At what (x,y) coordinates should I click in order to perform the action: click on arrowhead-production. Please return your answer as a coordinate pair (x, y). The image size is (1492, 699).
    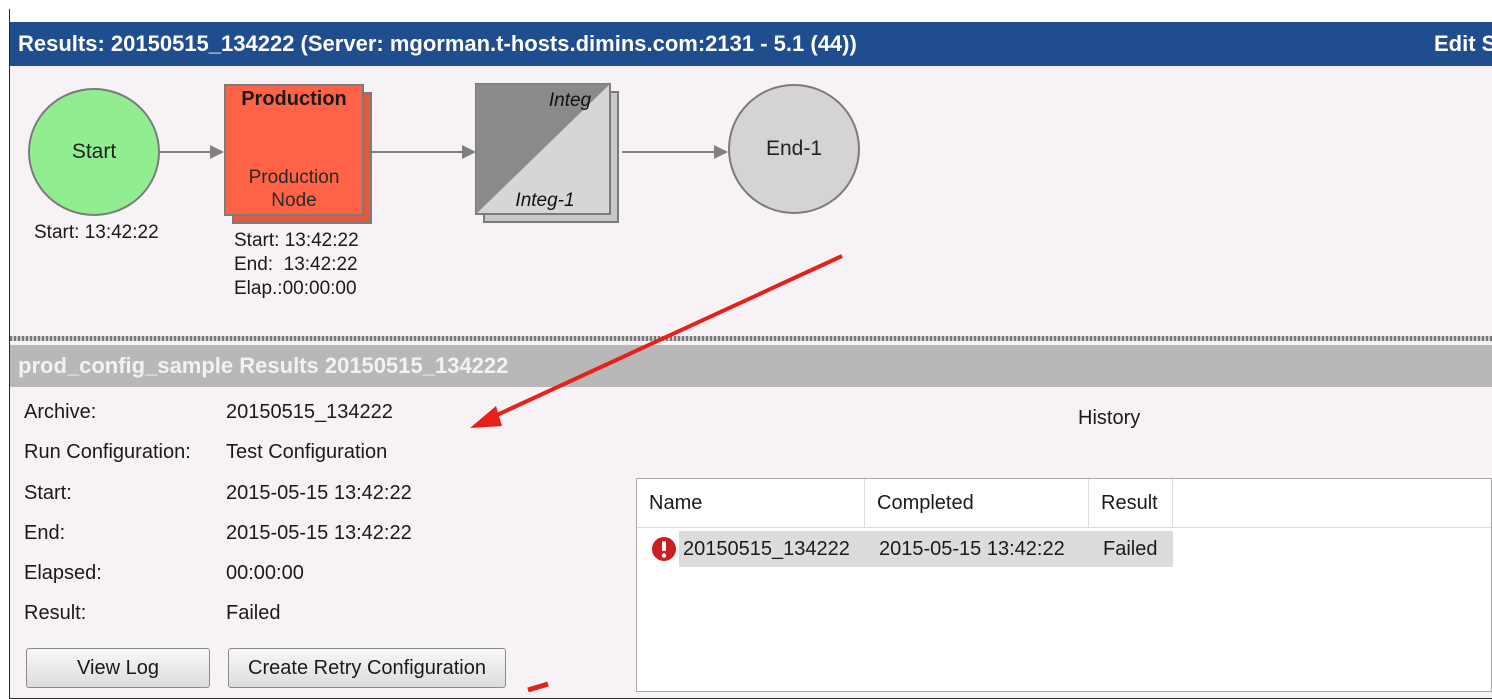
    Looking at the image, I should click on (217, 152).